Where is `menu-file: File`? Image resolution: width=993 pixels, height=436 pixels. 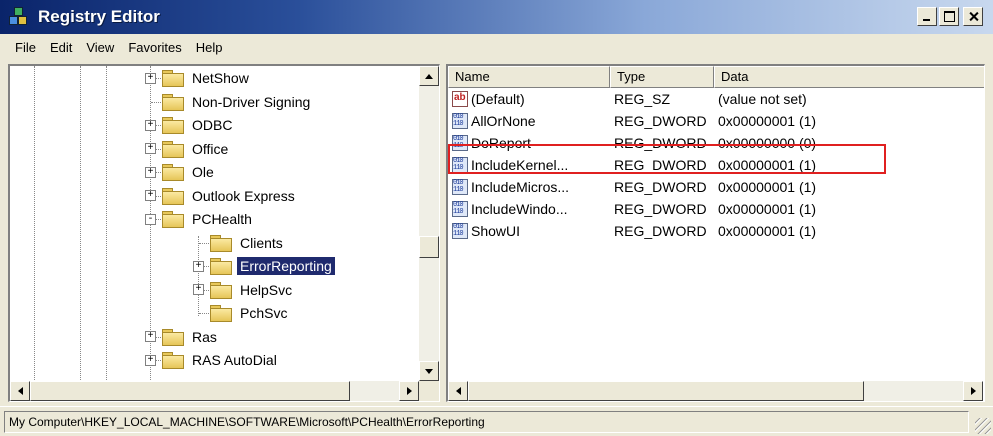
menu-file: File is located at coordinates (25, 47).